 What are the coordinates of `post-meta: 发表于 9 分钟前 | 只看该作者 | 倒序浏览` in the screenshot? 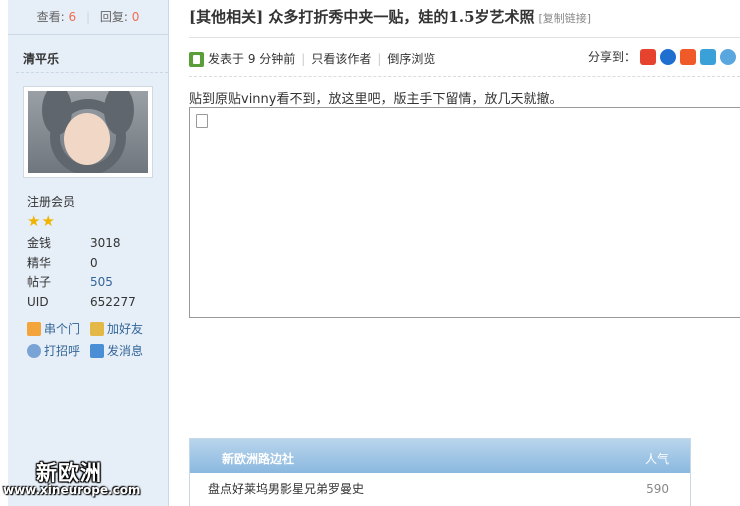 It's located at (312, 59).